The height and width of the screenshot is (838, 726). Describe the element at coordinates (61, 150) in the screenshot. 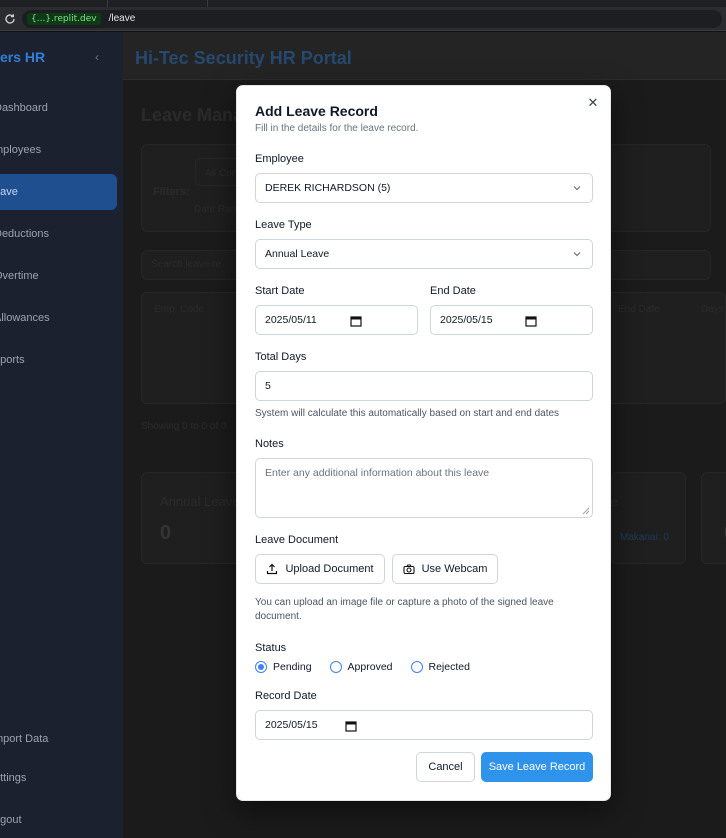

I see `sidebar-item-employees: mployees` at that location.